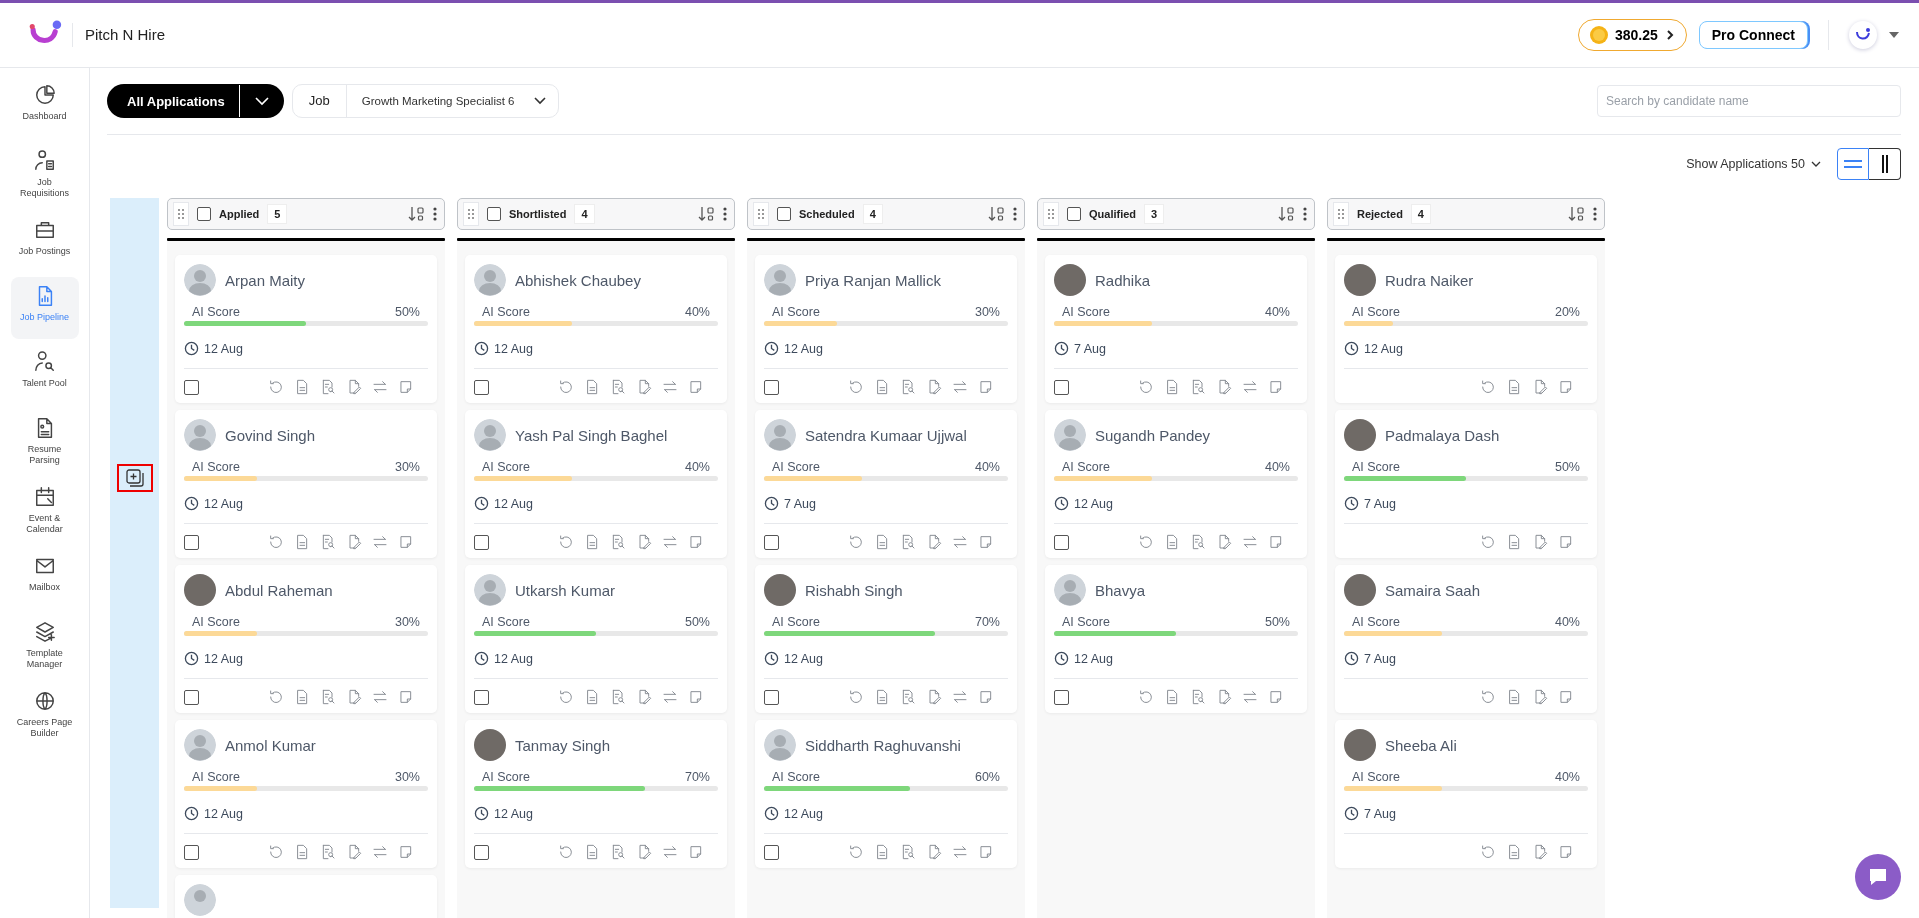 The height and width of the screenshot is (918, 1919). I want to click on sidebar-item: Resume Parsing, so click(44, 441).